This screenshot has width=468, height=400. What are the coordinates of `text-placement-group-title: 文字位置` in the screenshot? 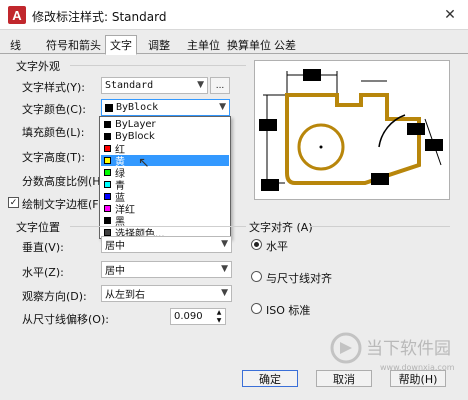 It's located at (38, 227).